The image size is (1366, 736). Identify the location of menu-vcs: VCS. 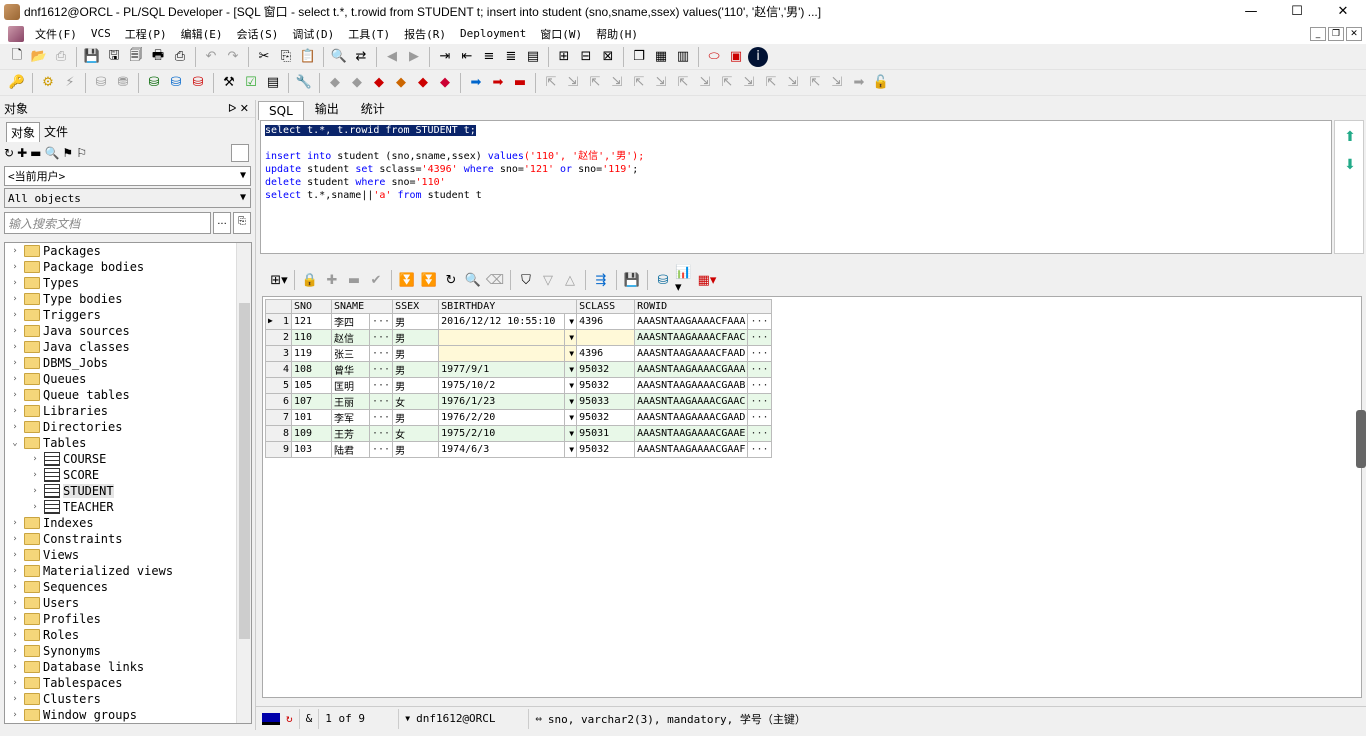
(101, 33).